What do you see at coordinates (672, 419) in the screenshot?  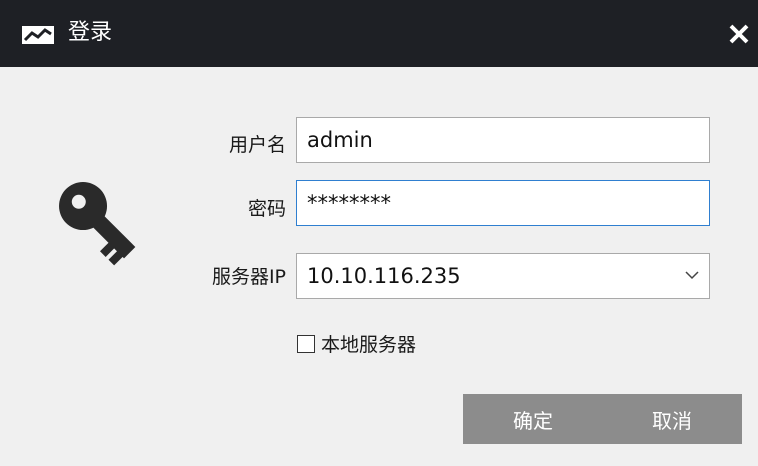 I see `cancel-button: 取消` at bounding box center [672, 419].